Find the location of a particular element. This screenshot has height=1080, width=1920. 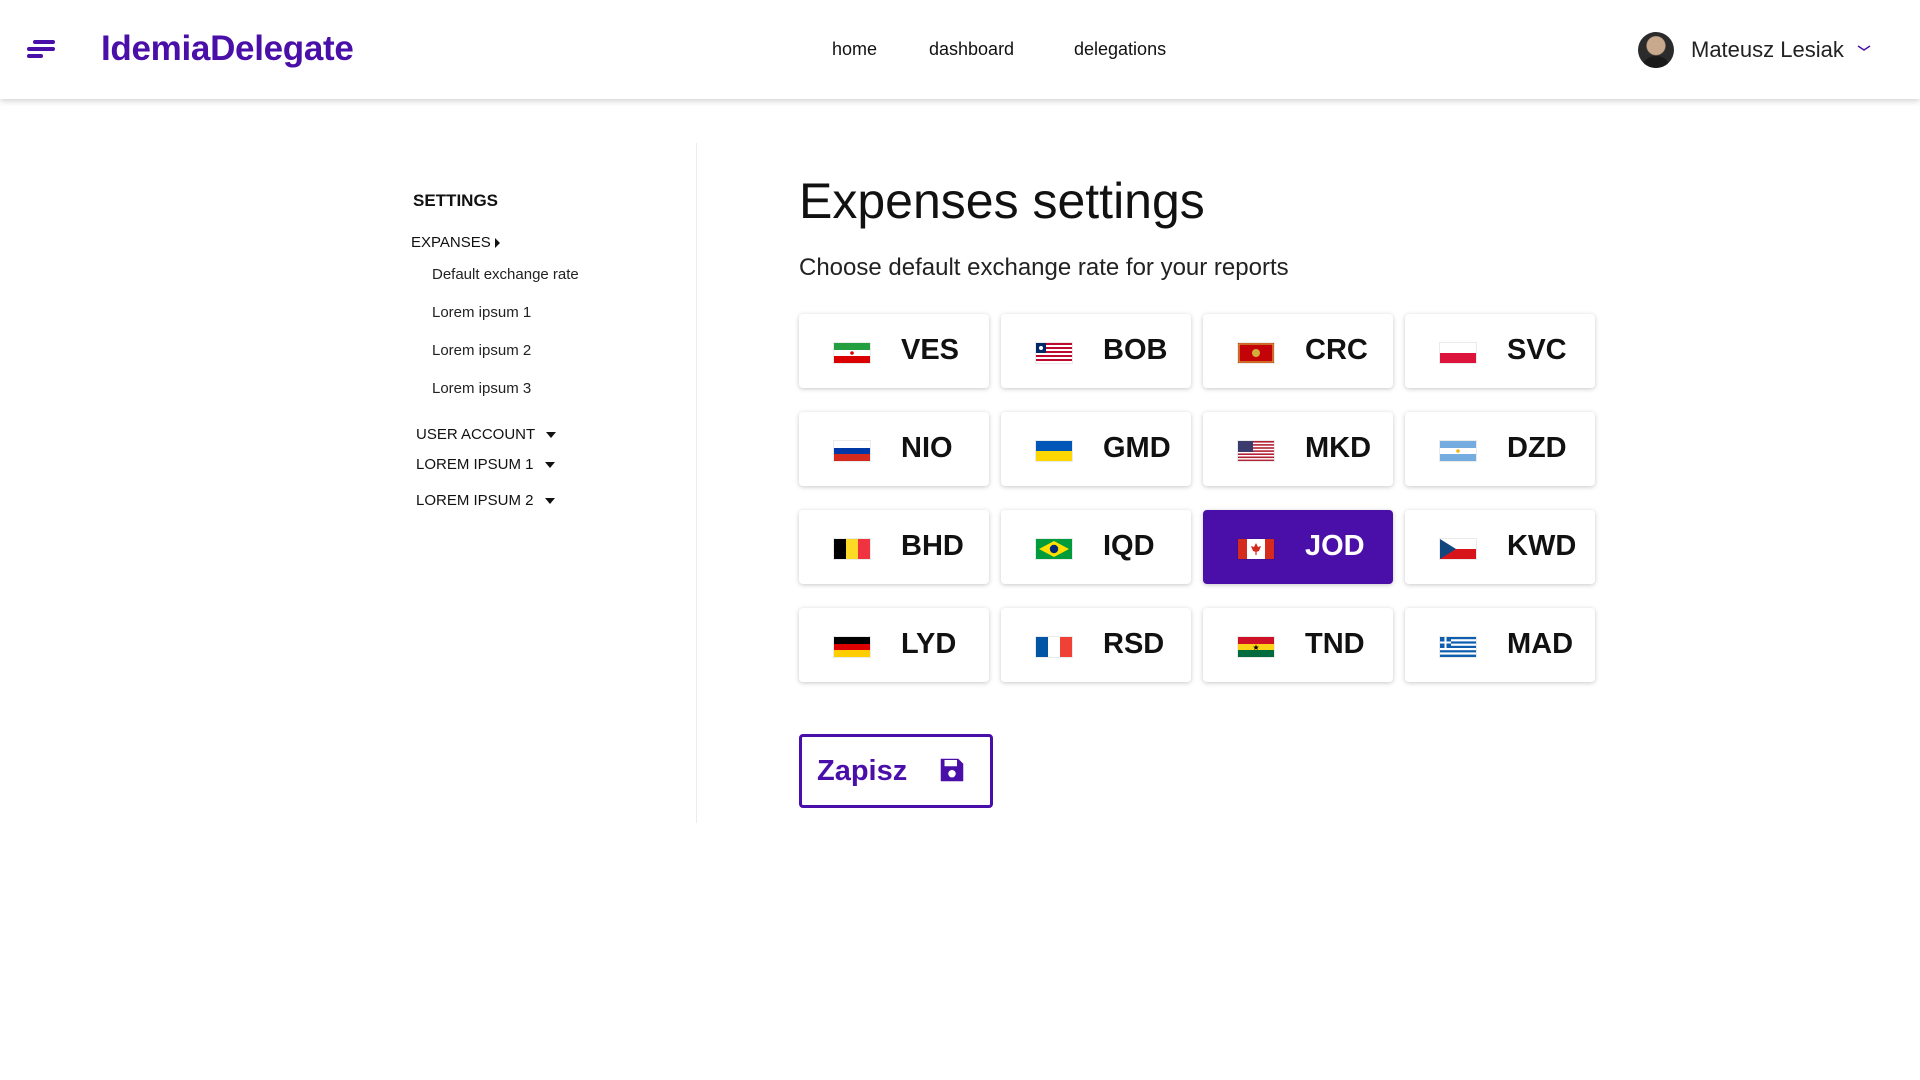

currency-tile-iqd: IQD is located at coordinates (1096, 547).